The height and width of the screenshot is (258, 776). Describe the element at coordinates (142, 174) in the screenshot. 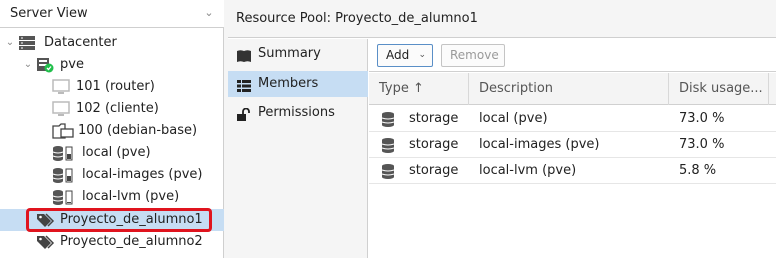

I see `tree-item-label: local-images (pve)` at that location.